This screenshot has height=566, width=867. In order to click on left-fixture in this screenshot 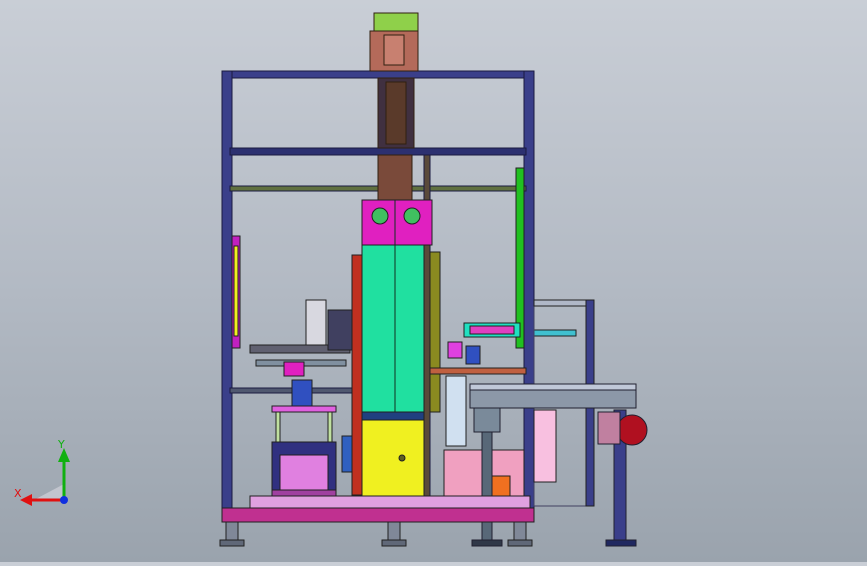, I will do `click(312, 431)`.